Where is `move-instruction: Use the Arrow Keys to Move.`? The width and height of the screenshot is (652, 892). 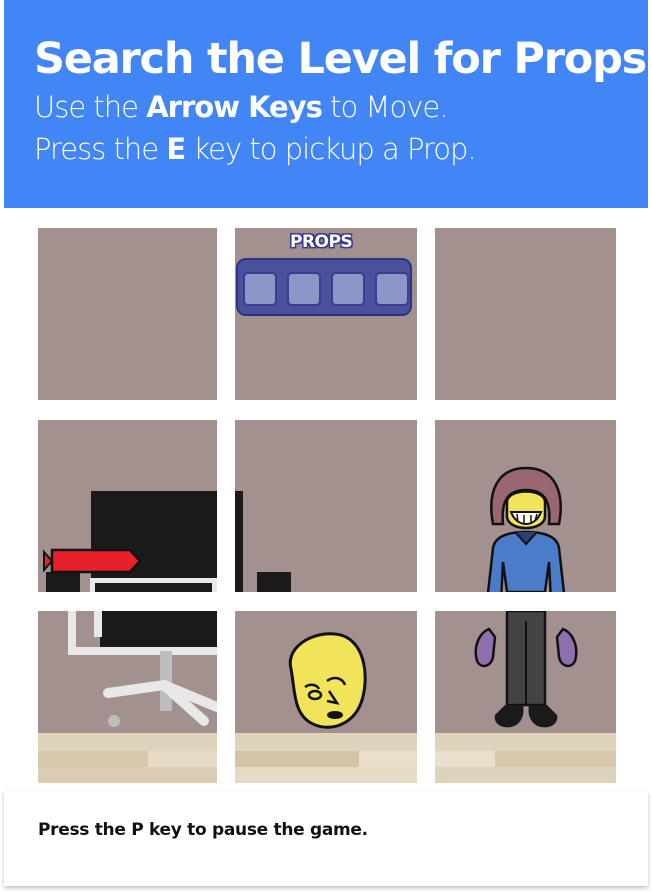 move-instruction: Use the Arrow Keys to Move. is located at coordinates (241, 107).